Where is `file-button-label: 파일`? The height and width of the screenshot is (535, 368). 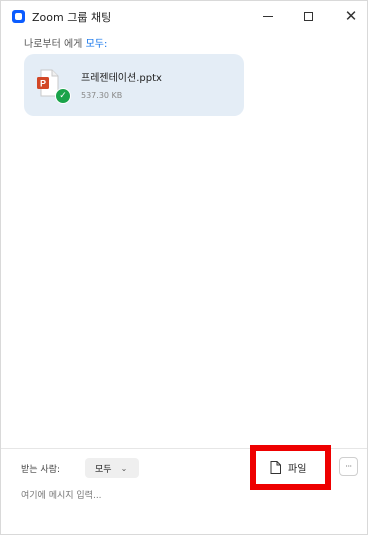
file-button-label: 파일 is located at coordinates (297, 469).